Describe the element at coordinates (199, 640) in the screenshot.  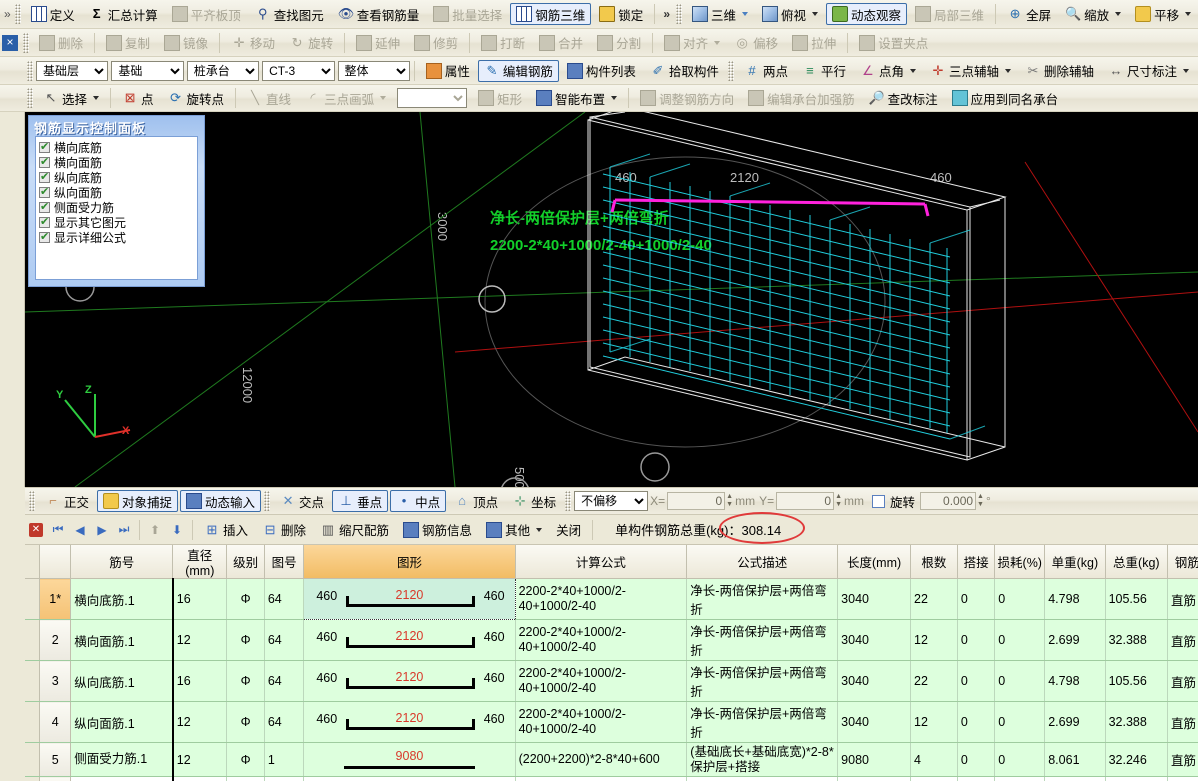
I see `cell-zhijing: 12` at that location.